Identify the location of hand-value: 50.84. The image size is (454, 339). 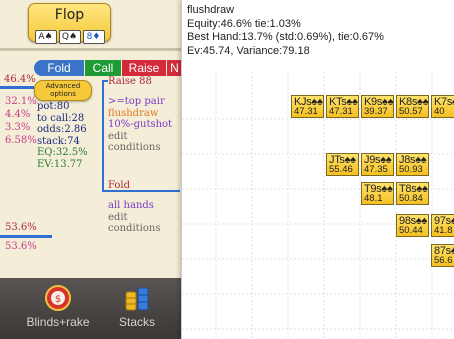
(411, 198).